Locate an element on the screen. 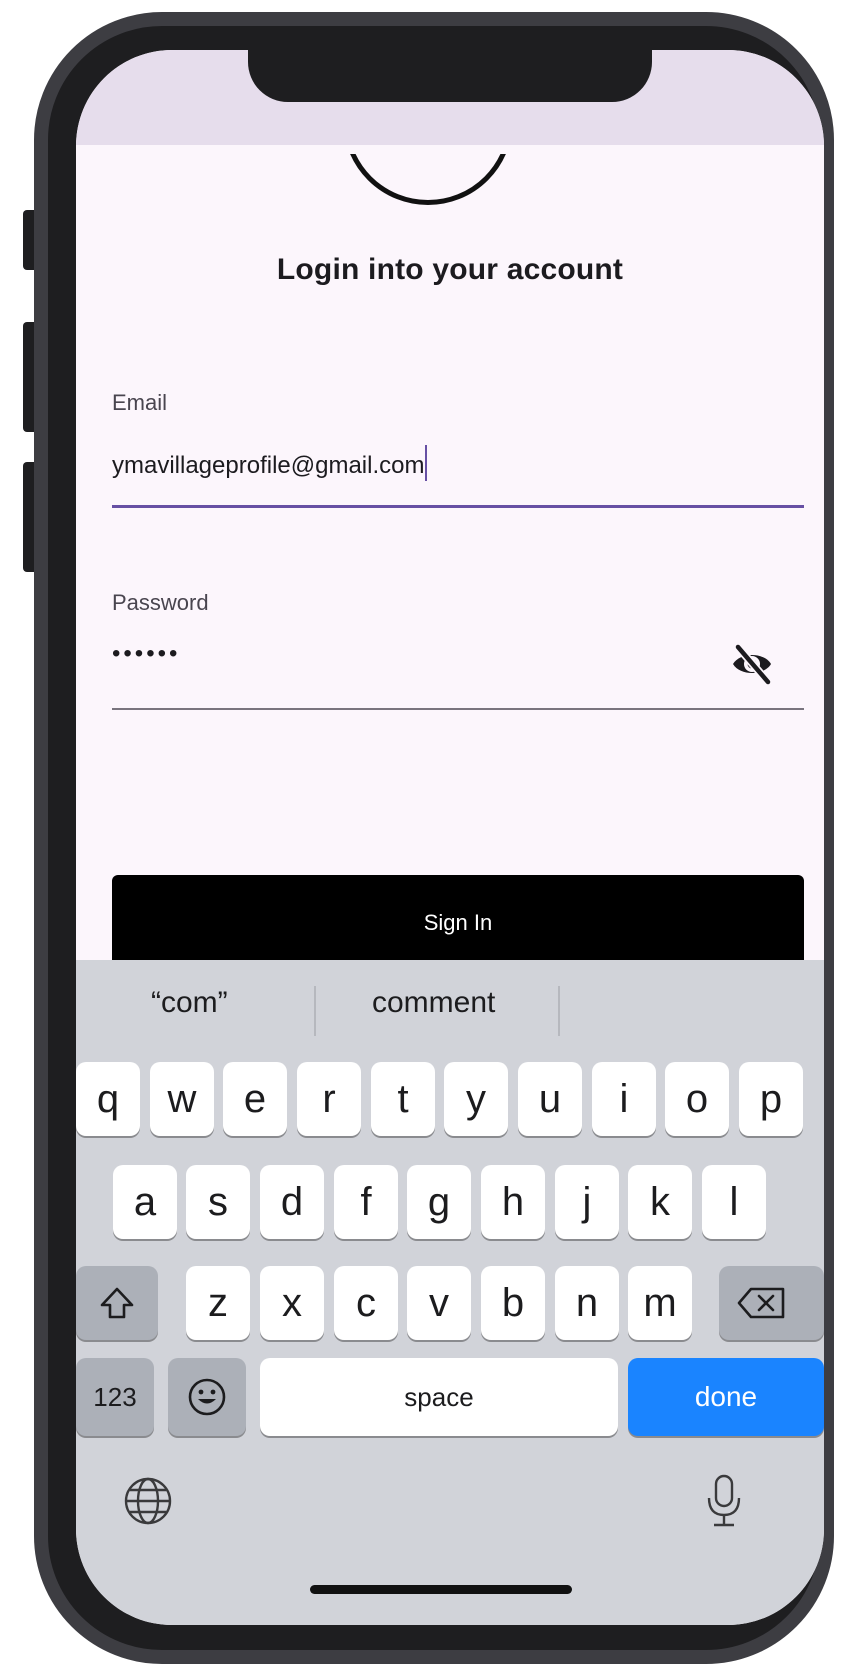  space-key: space is located at coordinates (439, 1397).